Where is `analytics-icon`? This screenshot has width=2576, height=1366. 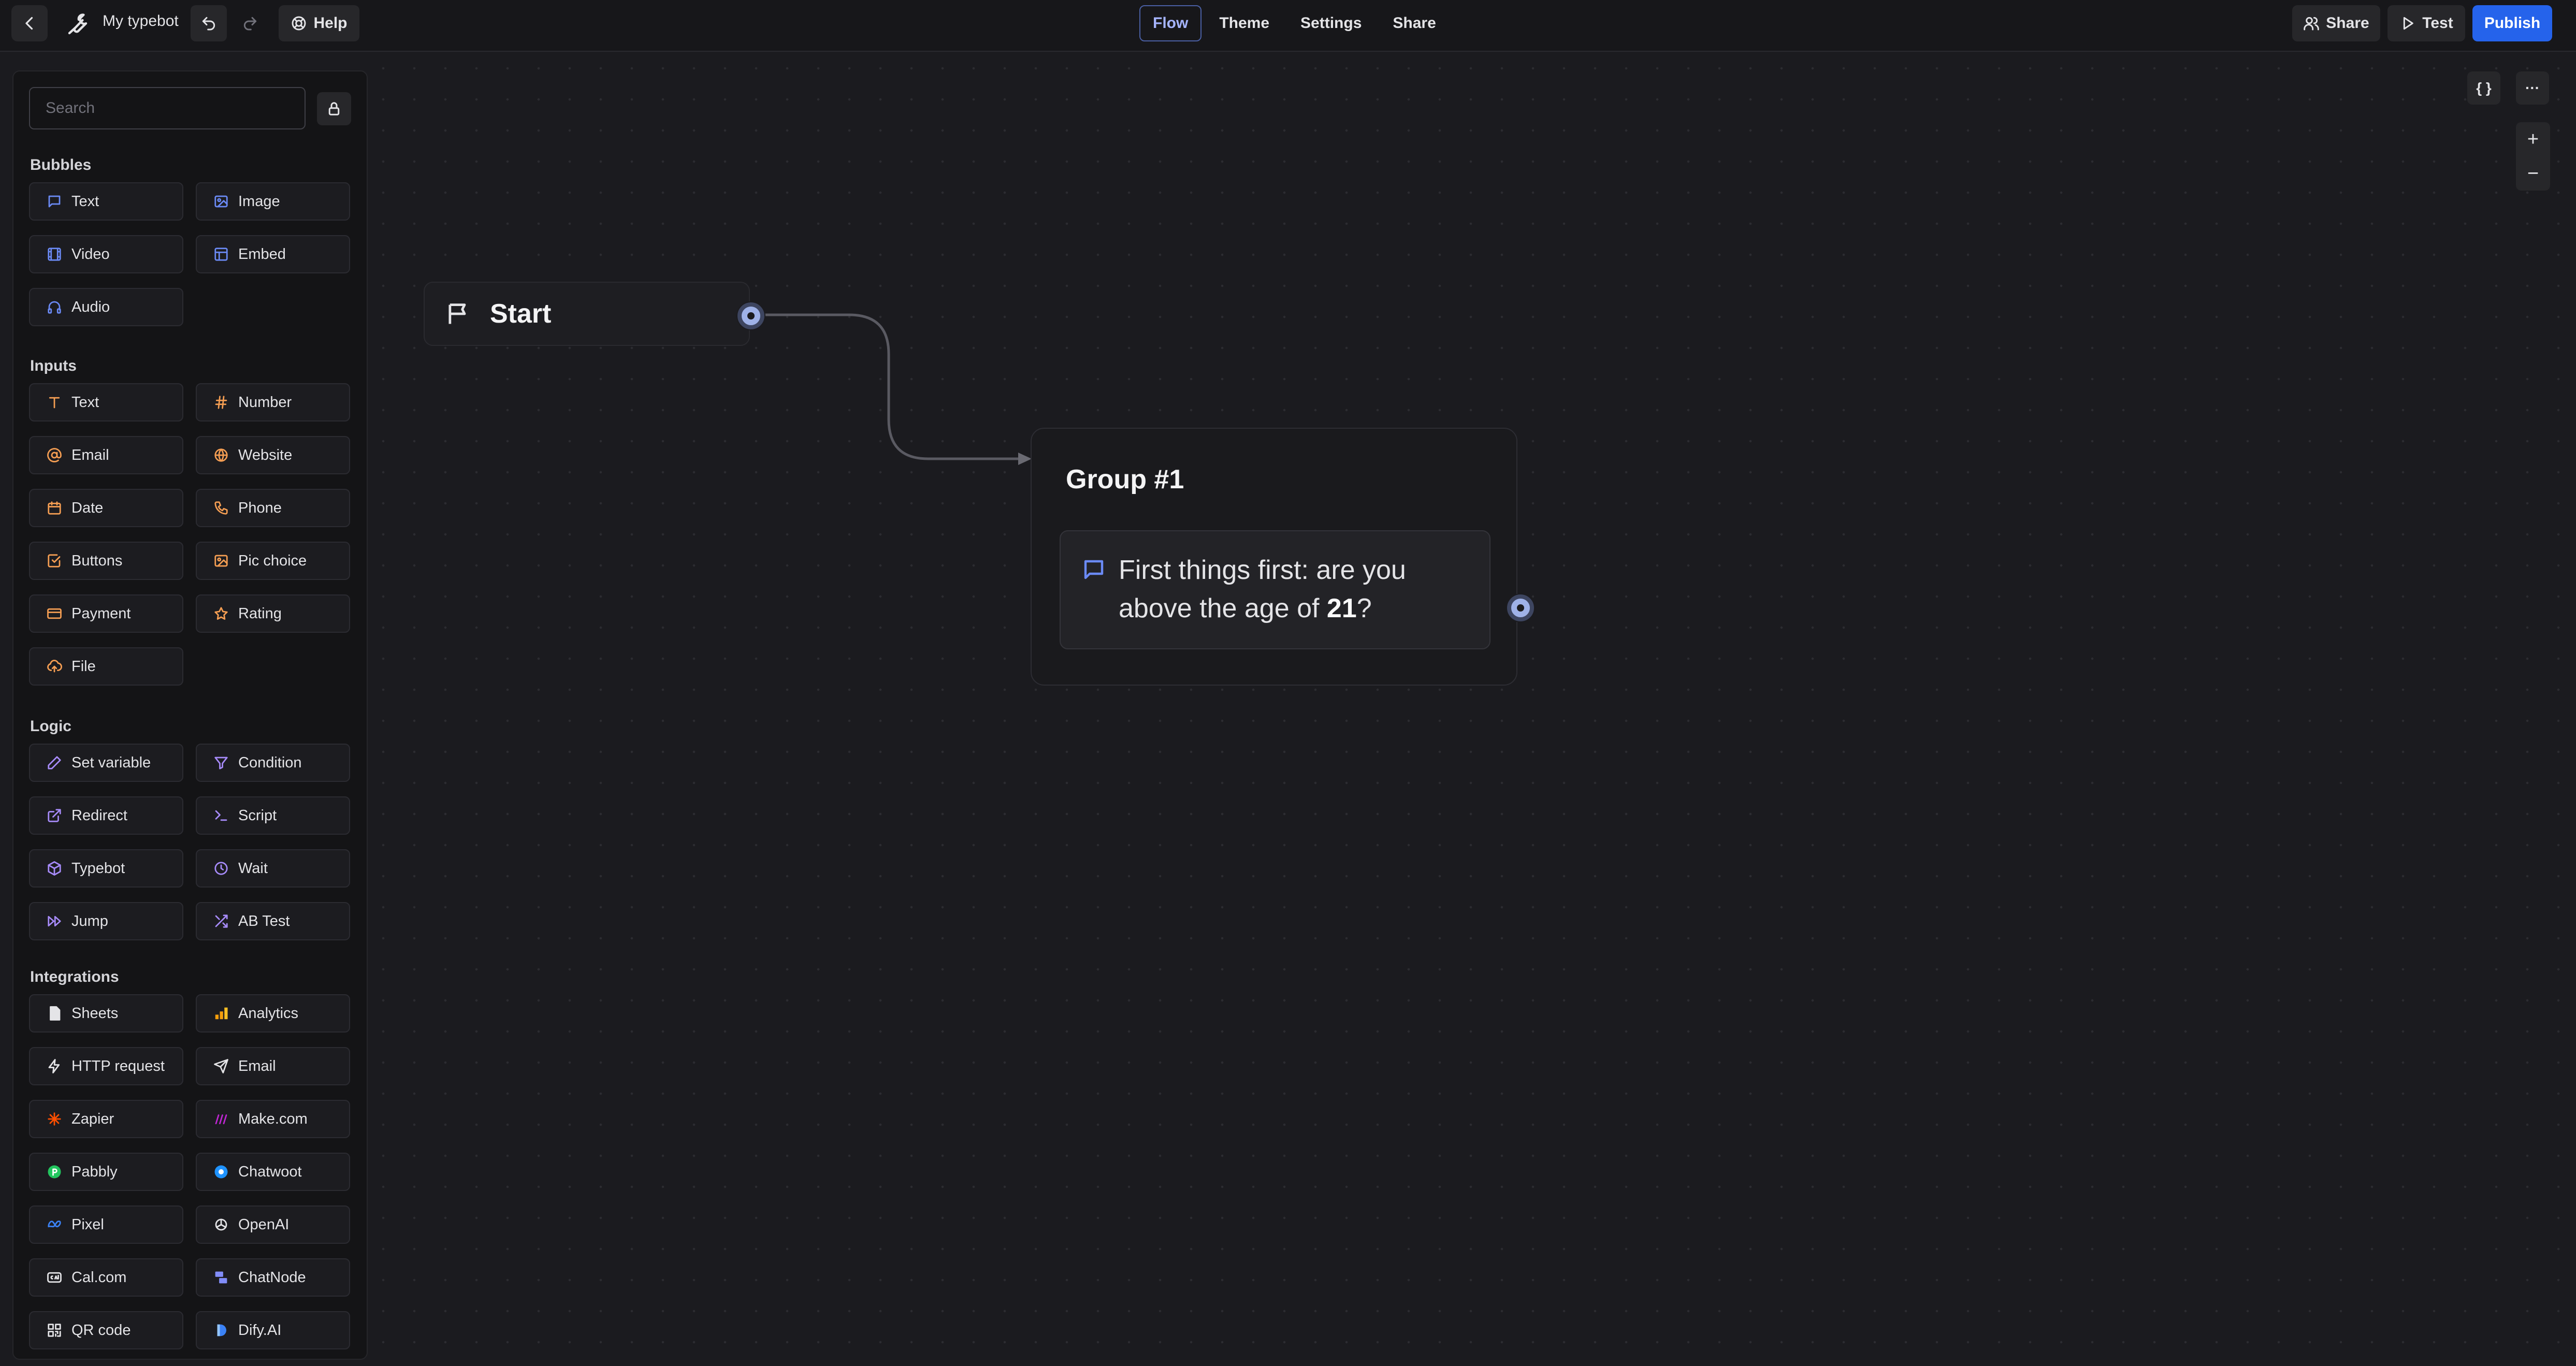 analytics-icon is located at coordinates (221, 1013).